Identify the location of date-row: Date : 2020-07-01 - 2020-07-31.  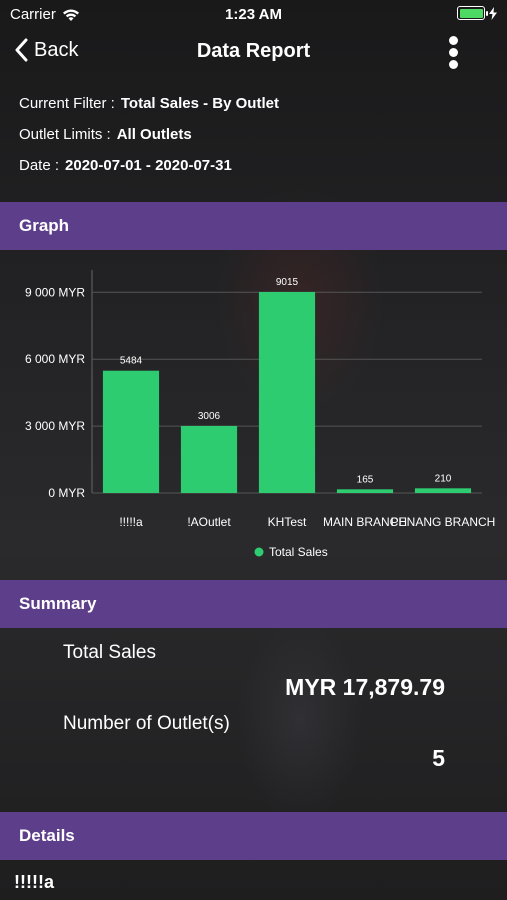
(263, 165).